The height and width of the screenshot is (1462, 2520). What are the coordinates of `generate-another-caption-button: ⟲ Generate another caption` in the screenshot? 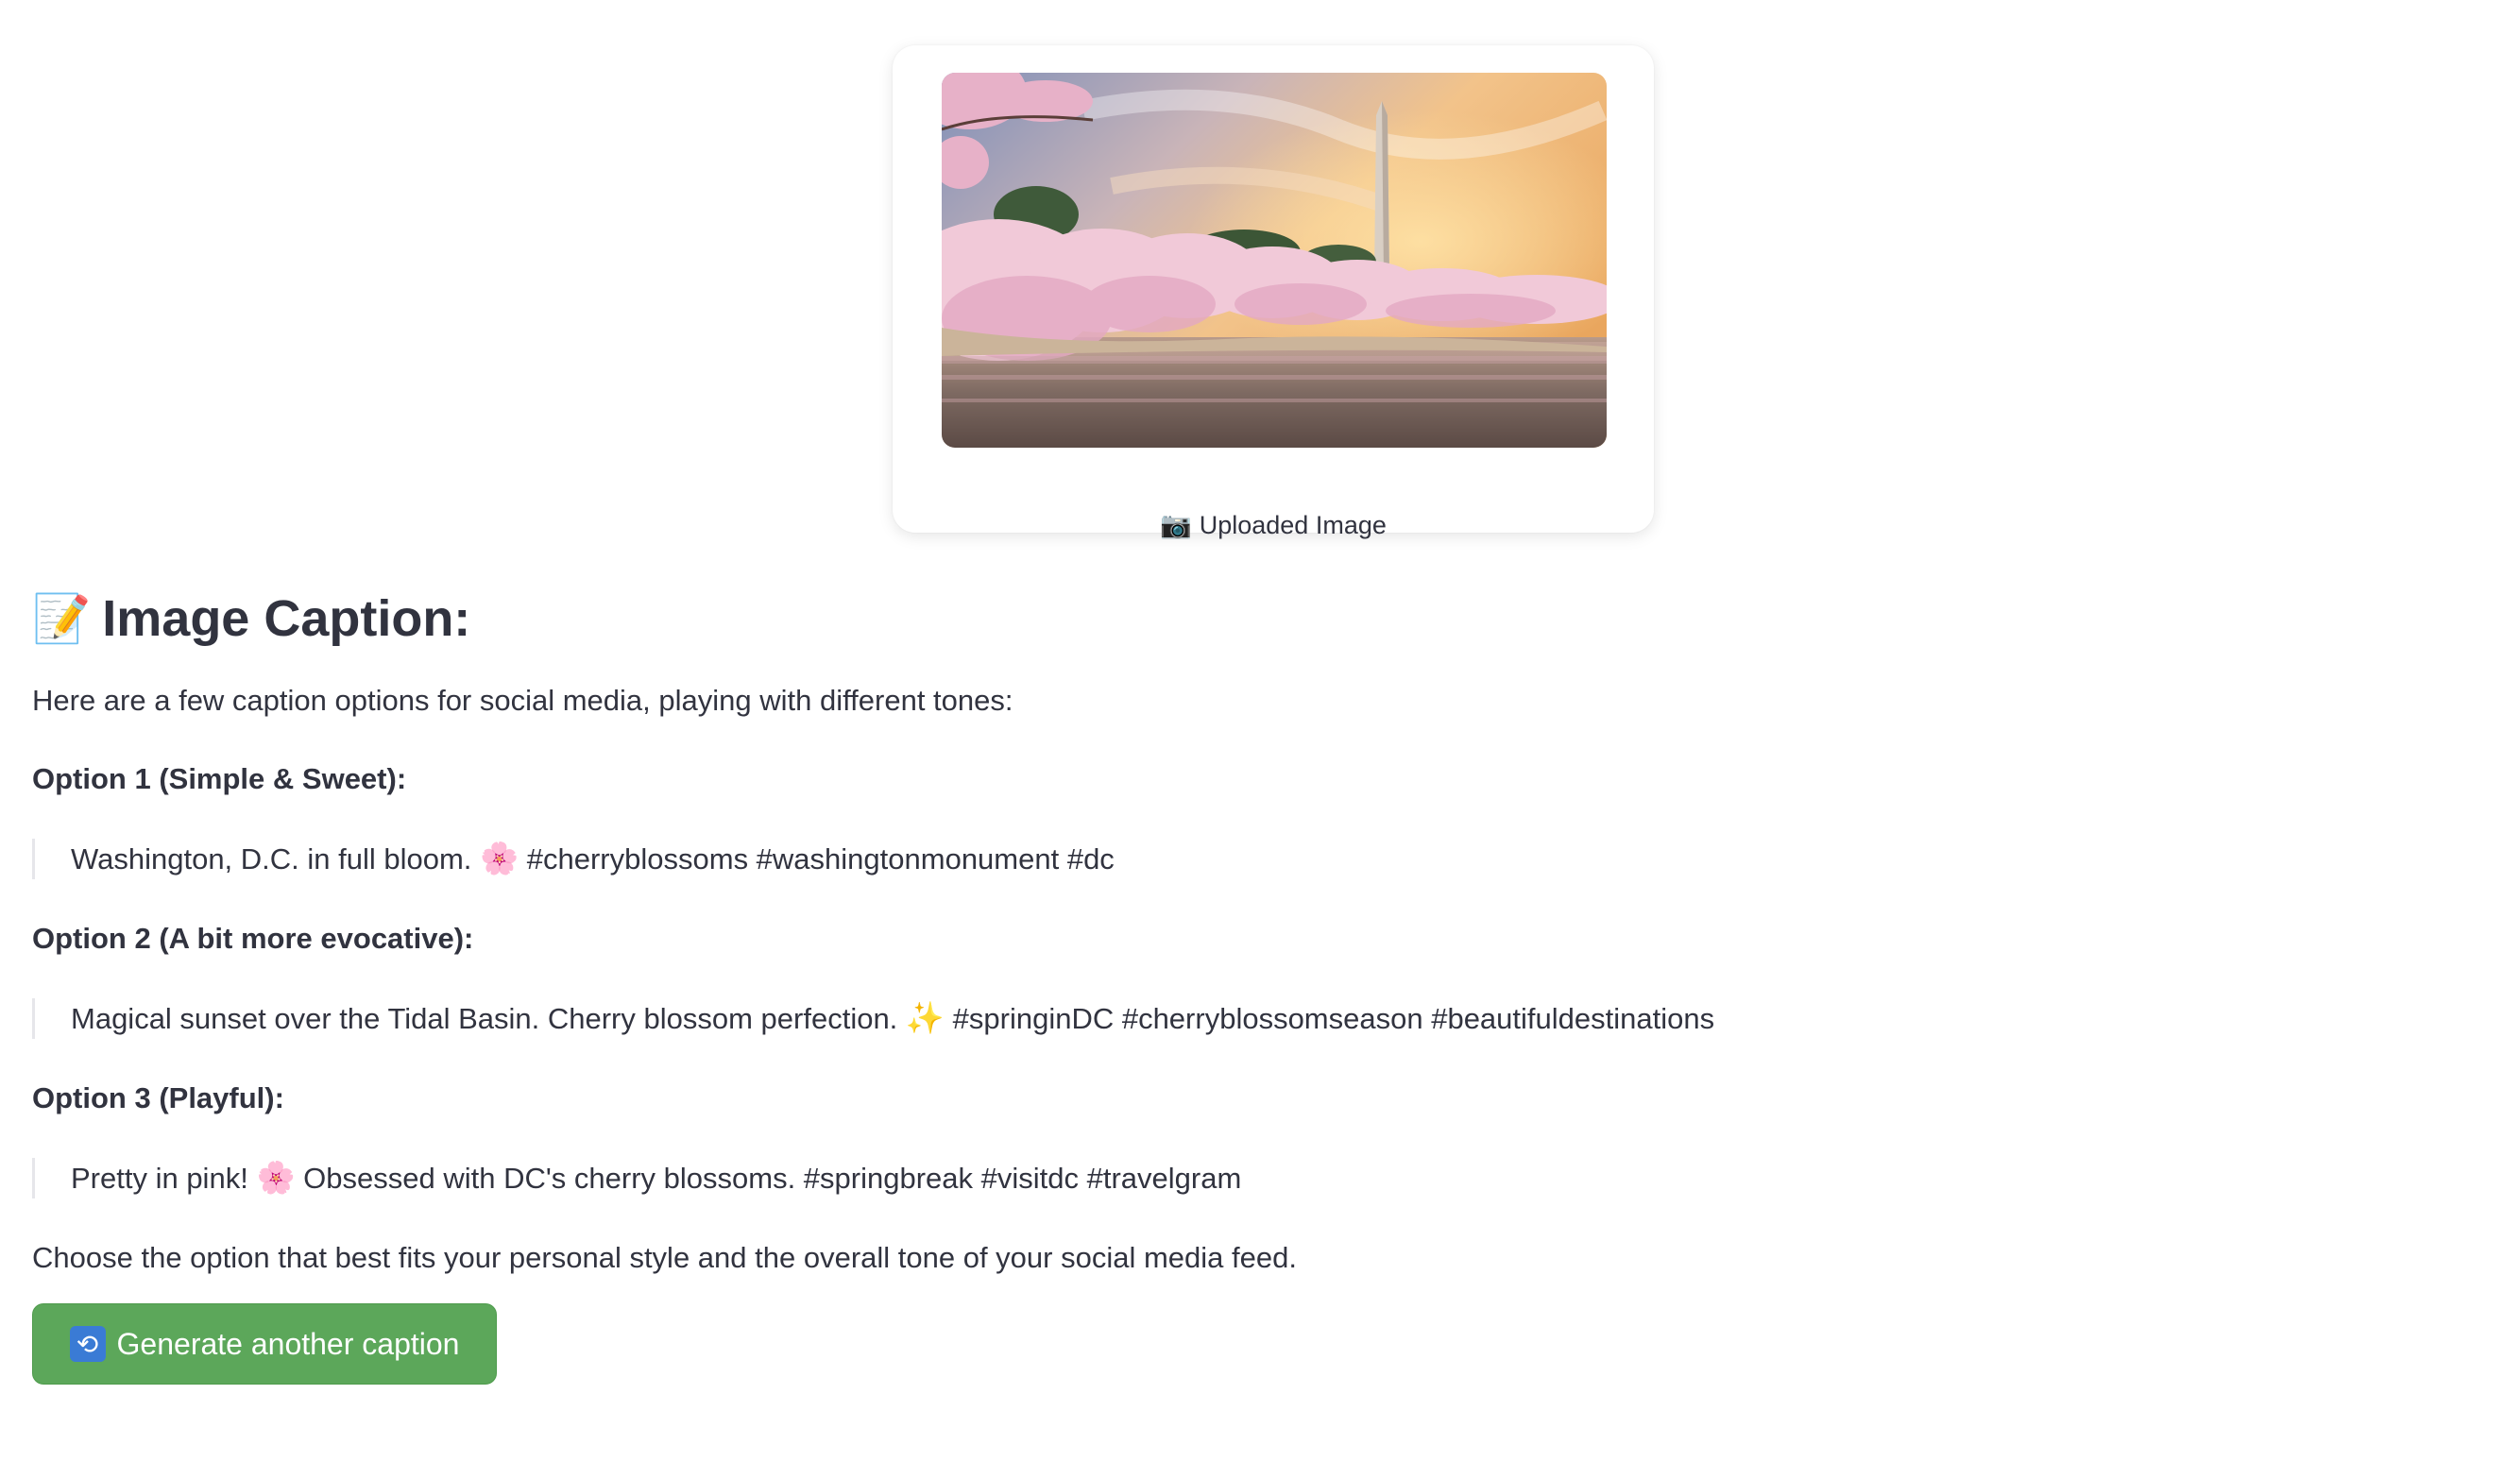 It's located at (264, 1344).